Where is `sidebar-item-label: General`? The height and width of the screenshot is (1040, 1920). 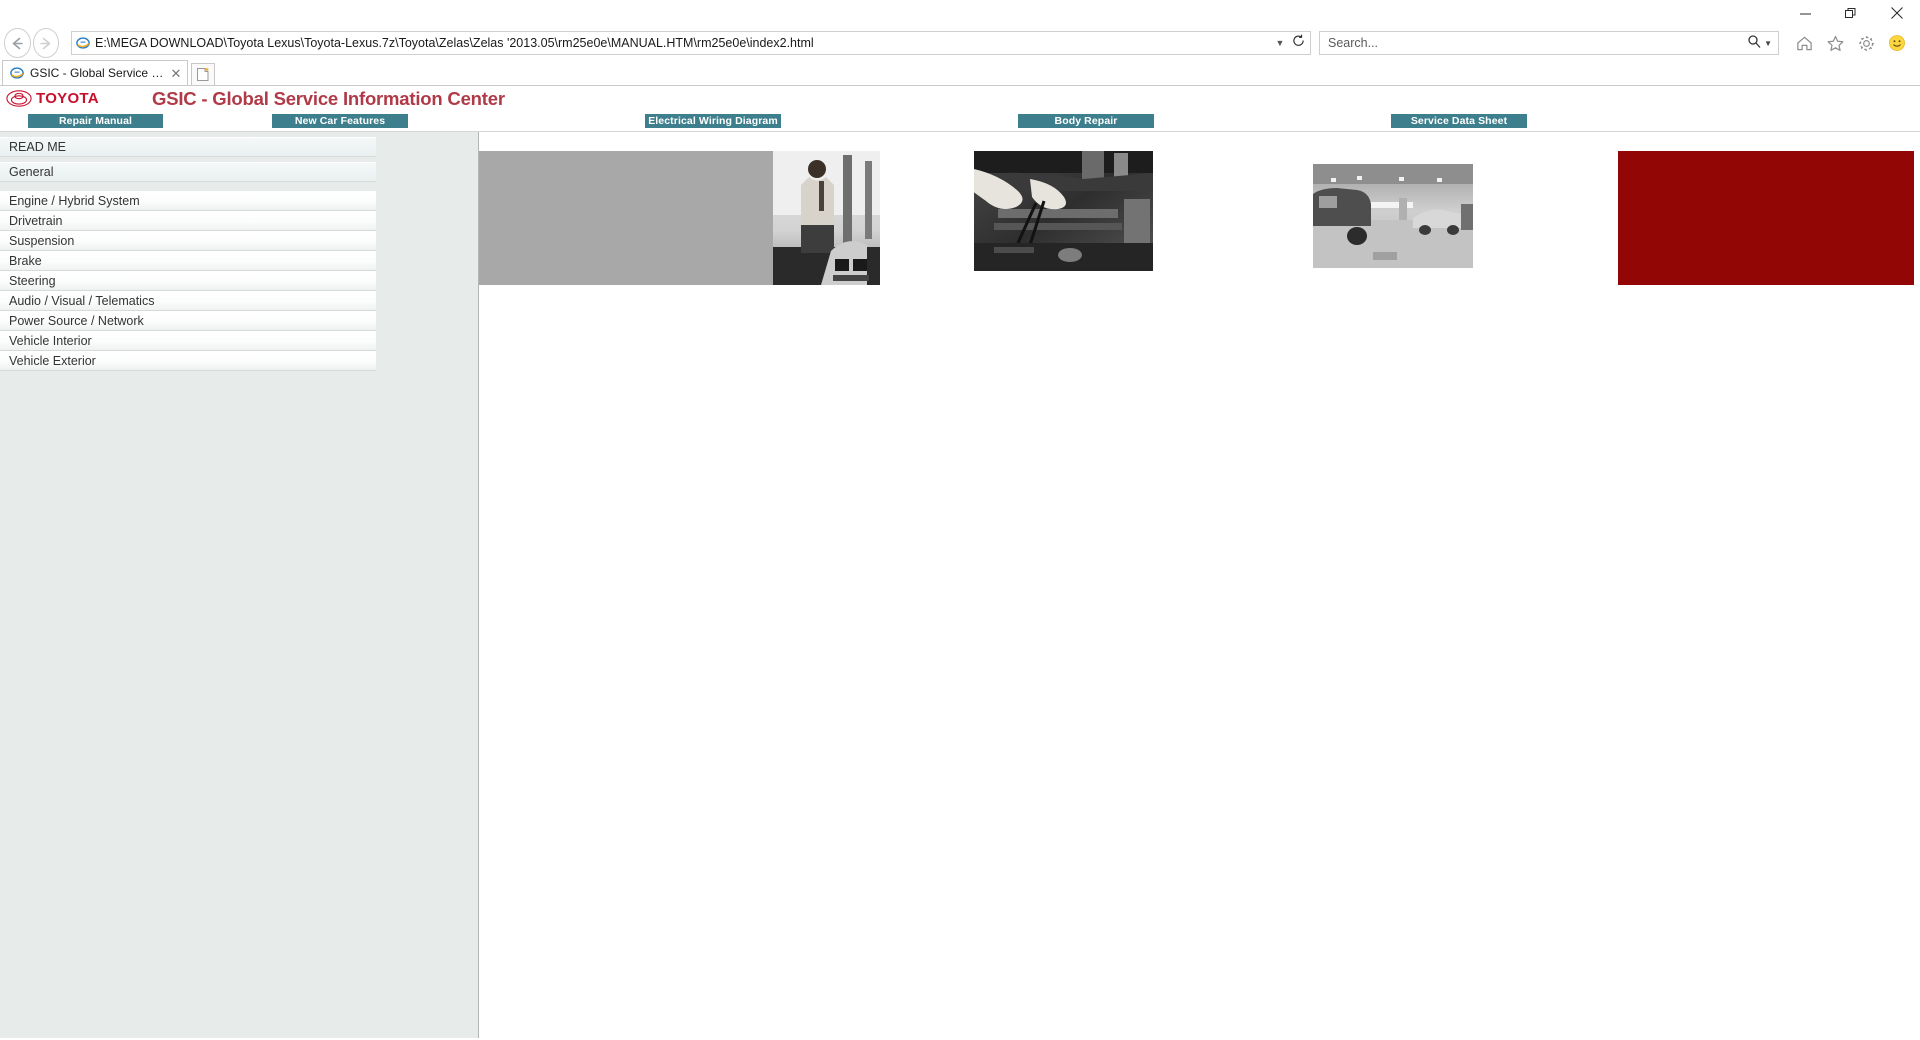 sidebar-item-label: General is located at coordinates (31, 172).